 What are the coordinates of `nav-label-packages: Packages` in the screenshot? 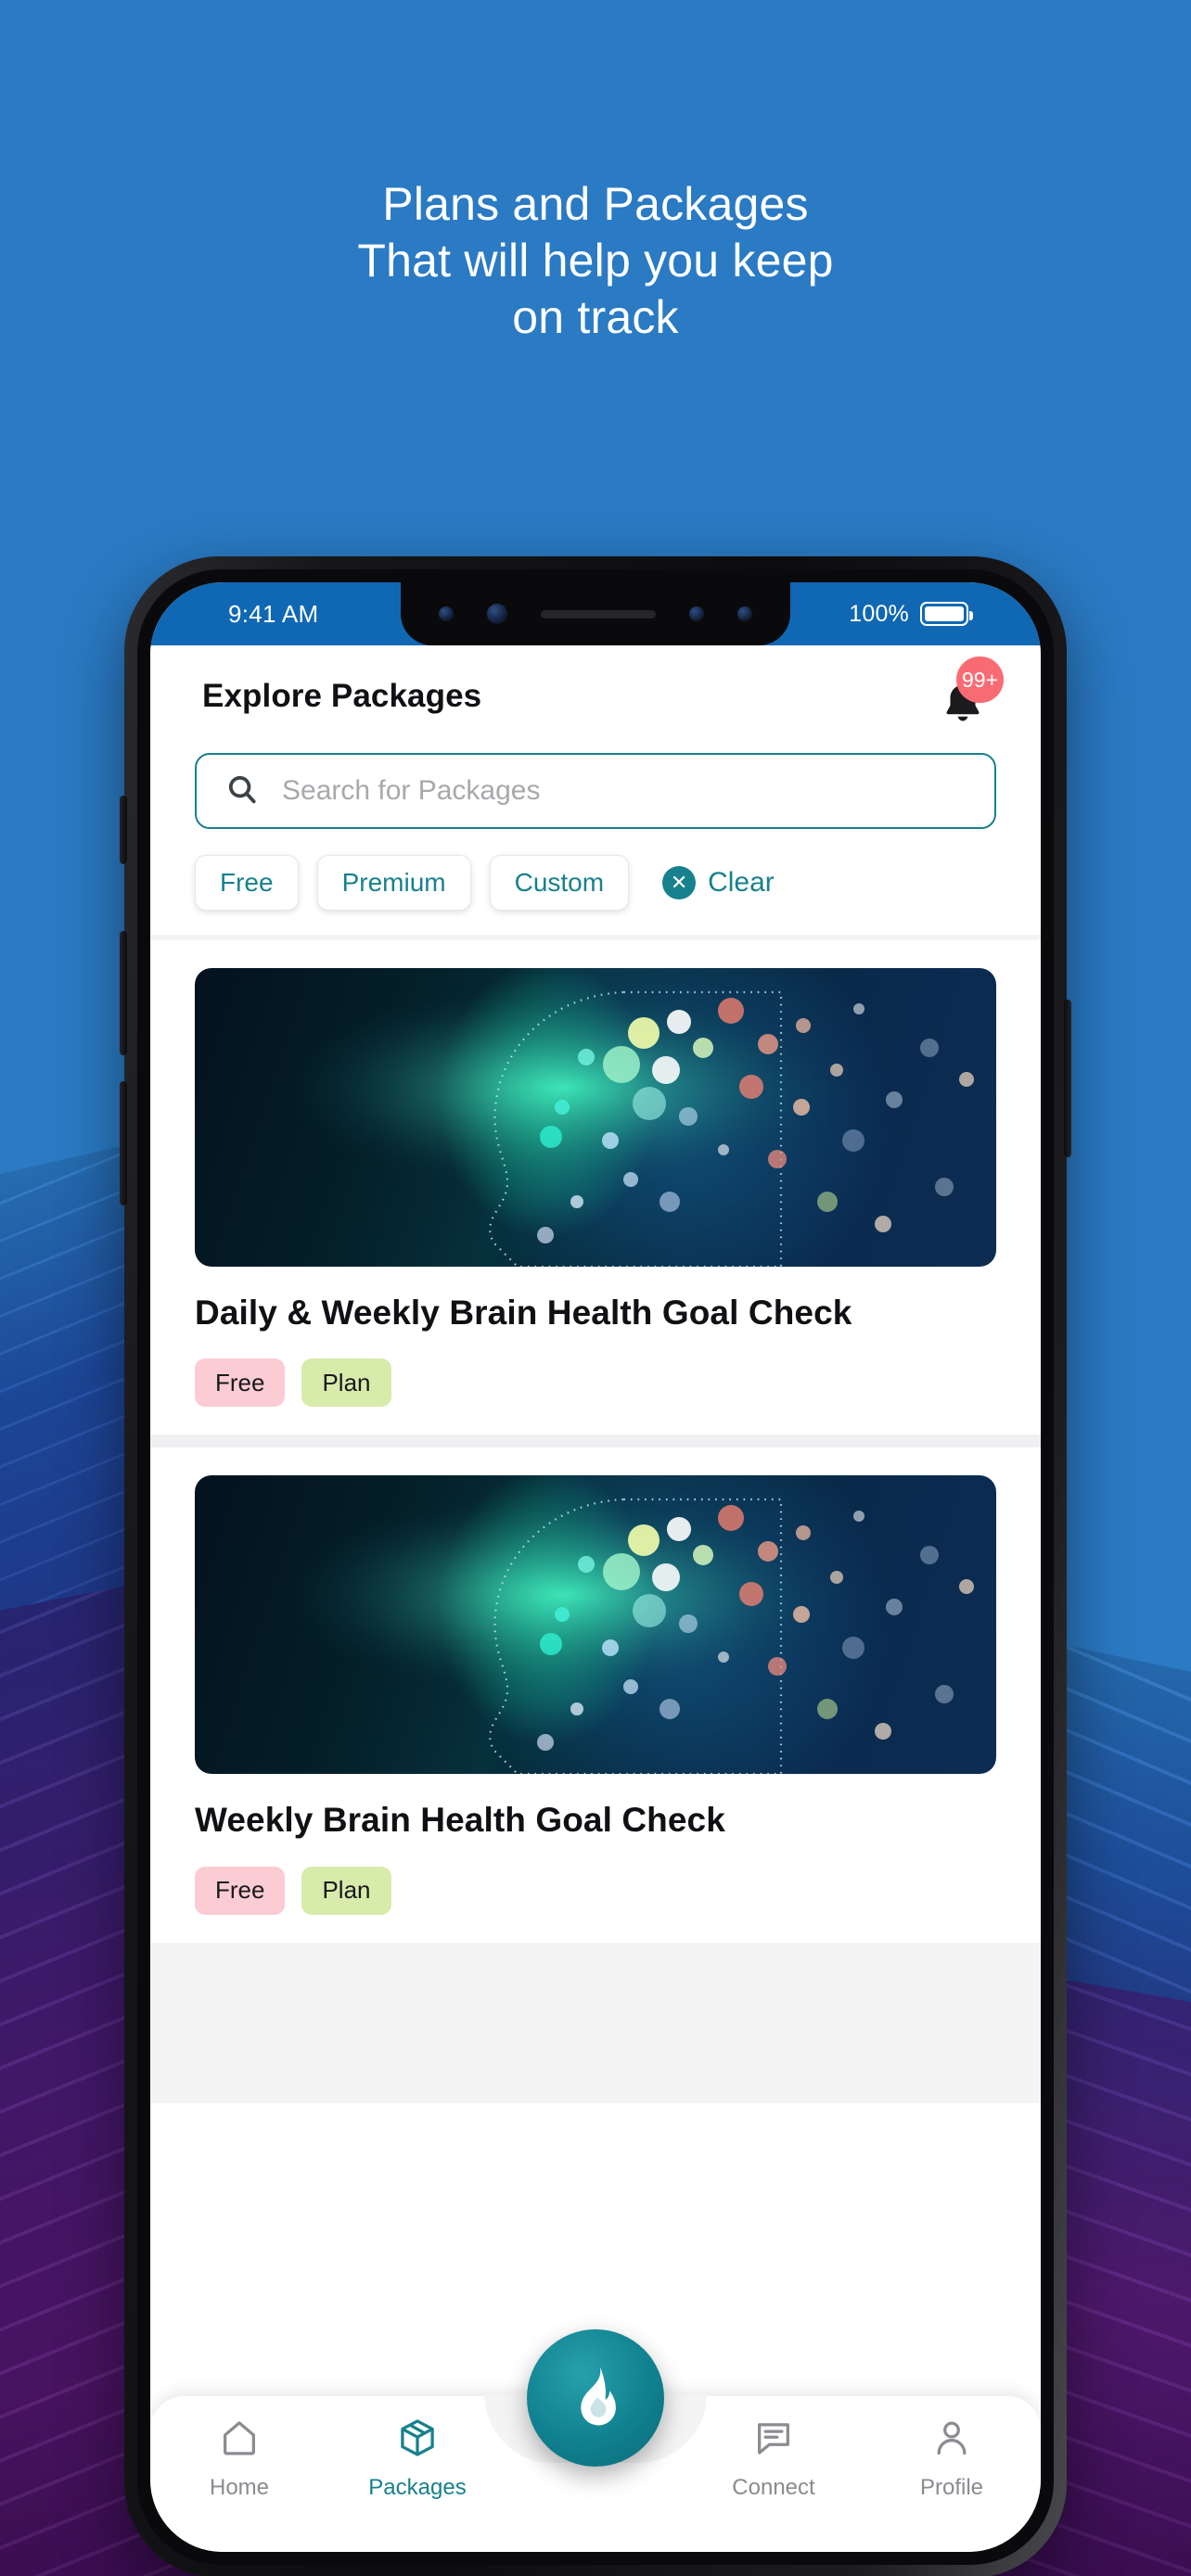 It's located at (417, 2487).